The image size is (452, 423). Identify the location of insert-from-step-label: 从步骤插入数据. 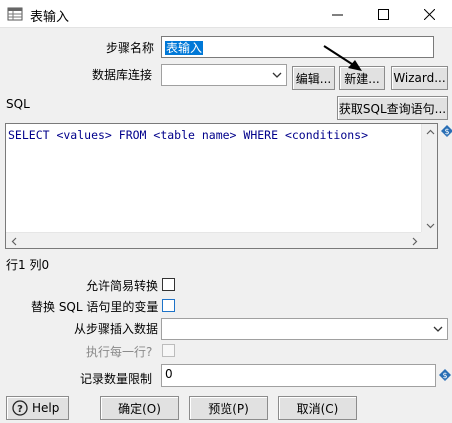
(116, 329).